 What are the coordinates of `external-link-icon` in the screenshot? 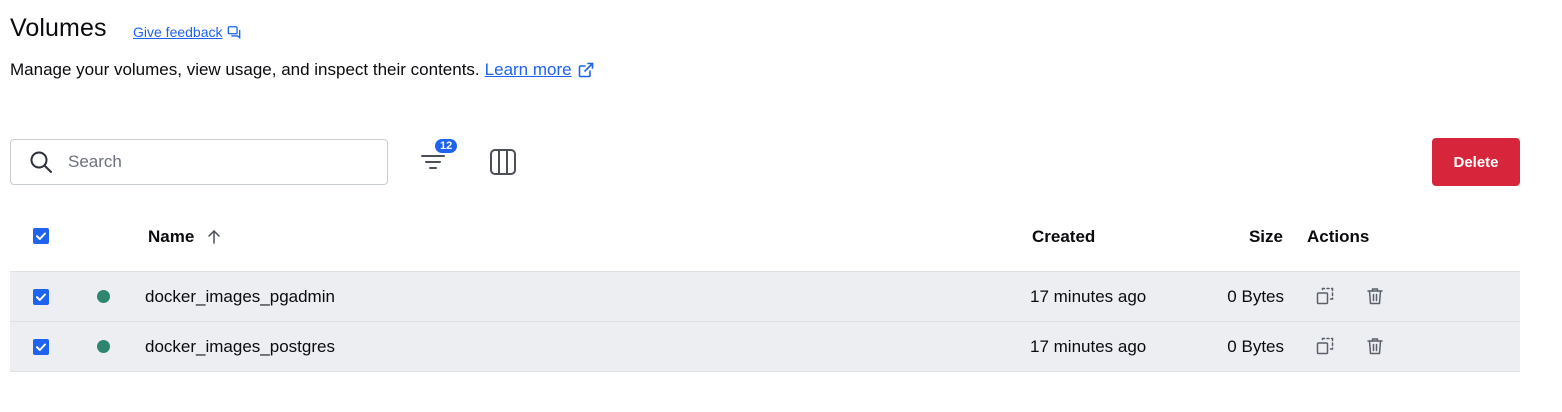 It's located at (585, 70).